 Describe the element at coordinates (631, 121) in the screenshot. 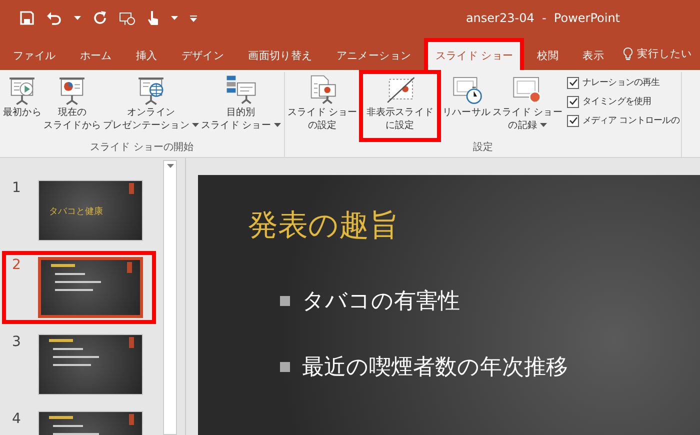

I see `checkbox-label: メディア コントロールの` at that location.